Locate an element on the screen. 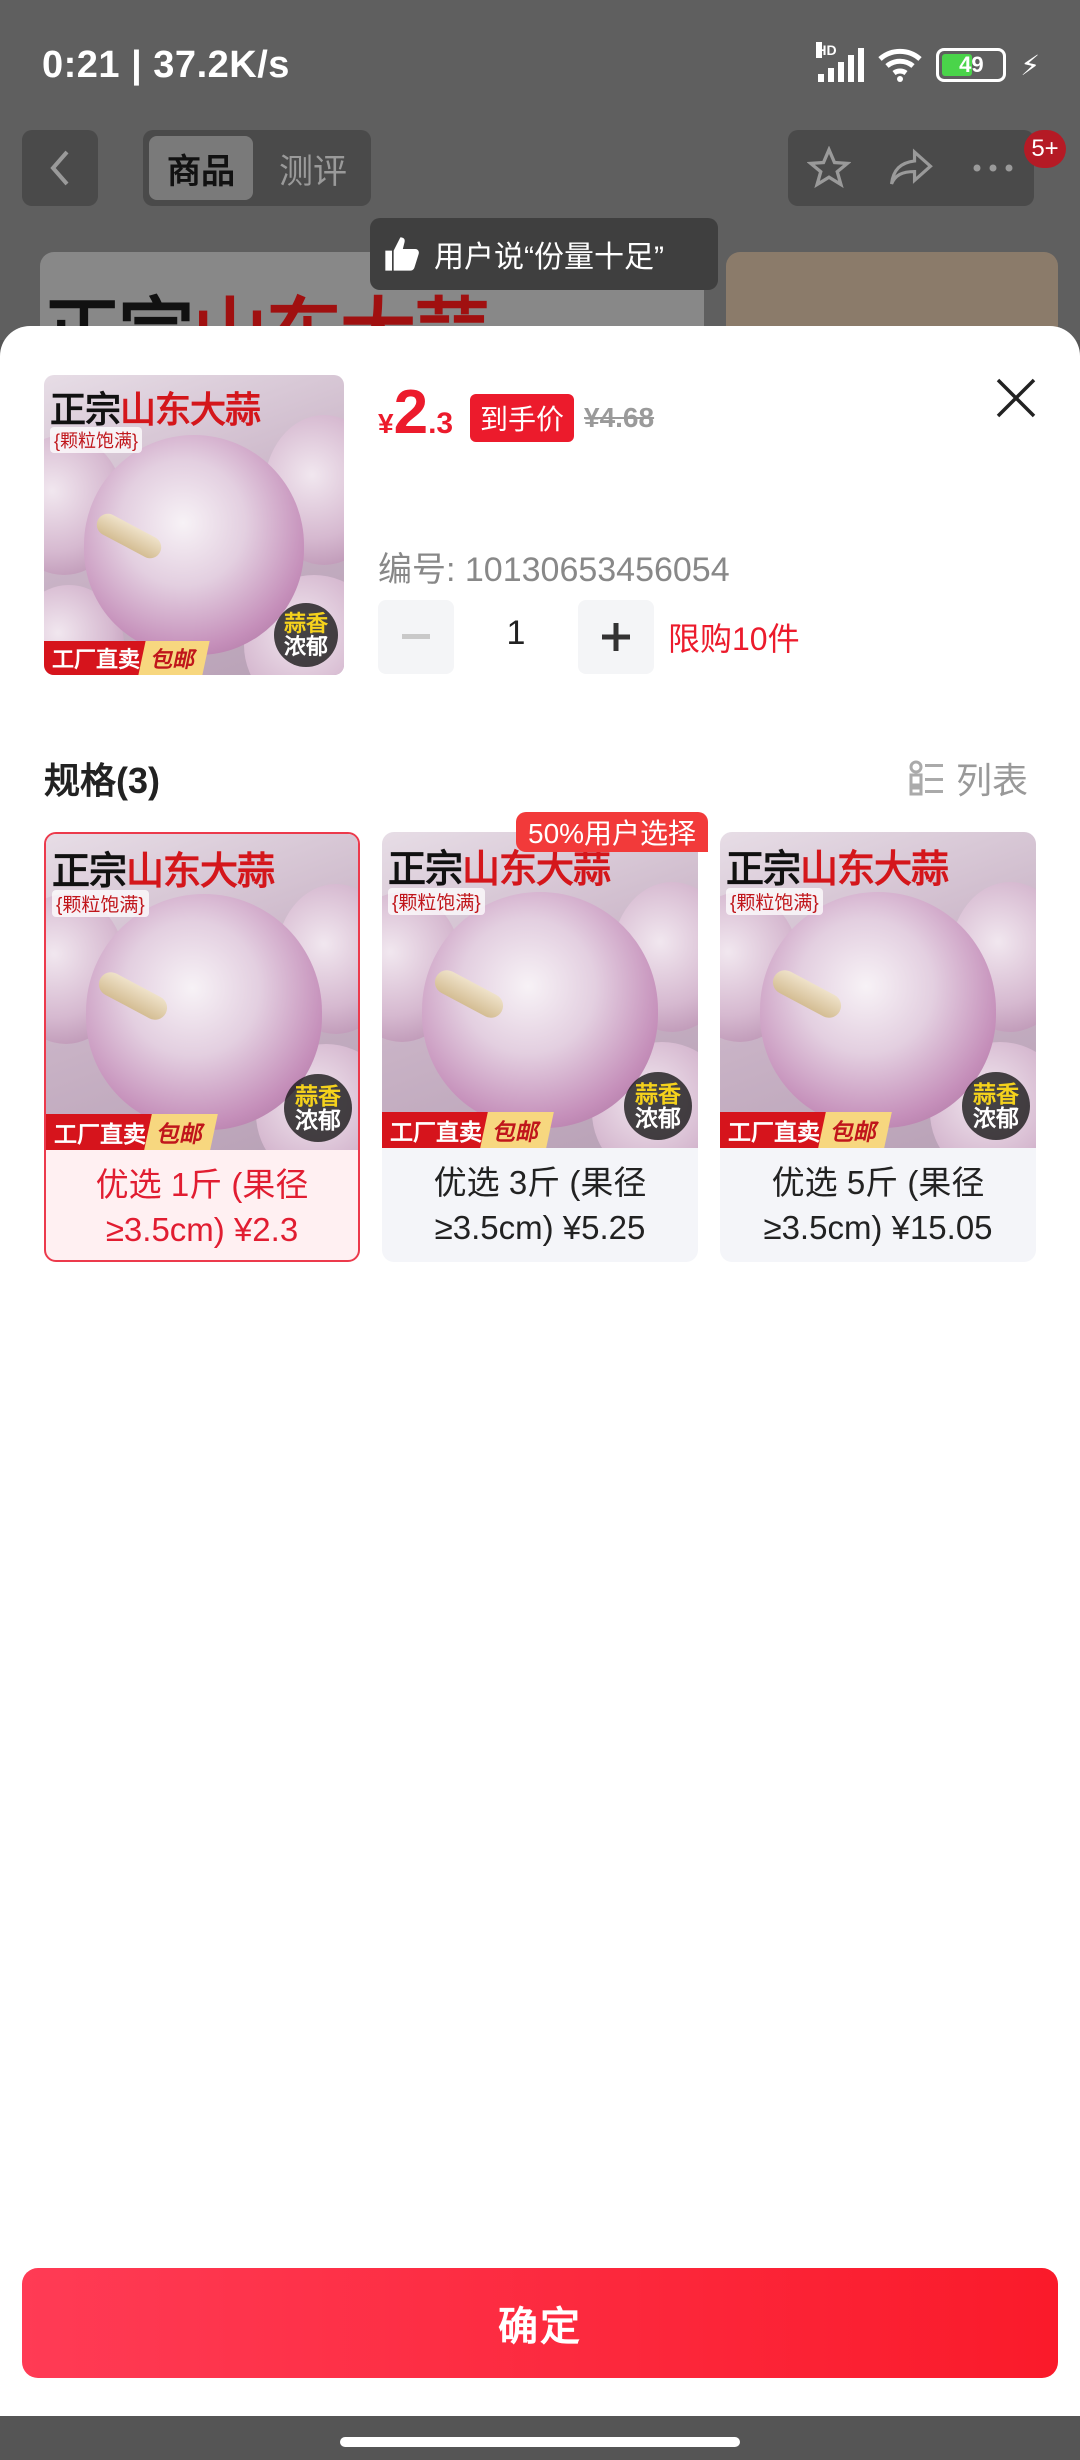 The width and height of the screenshot is (1080, 2460). thumbs-up-icon is located at coordinates (402, 254).